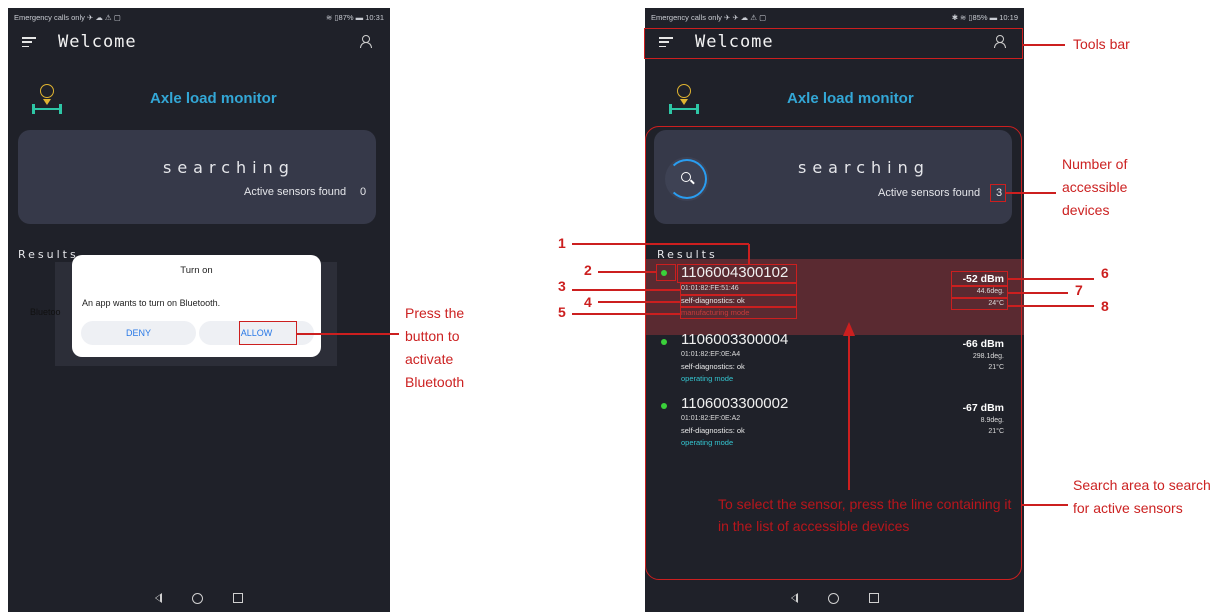  What do you see at coordinates (833, 43) in the screenshot?
I see `toolbar-highlight-box` at bounding box center [833, 43].